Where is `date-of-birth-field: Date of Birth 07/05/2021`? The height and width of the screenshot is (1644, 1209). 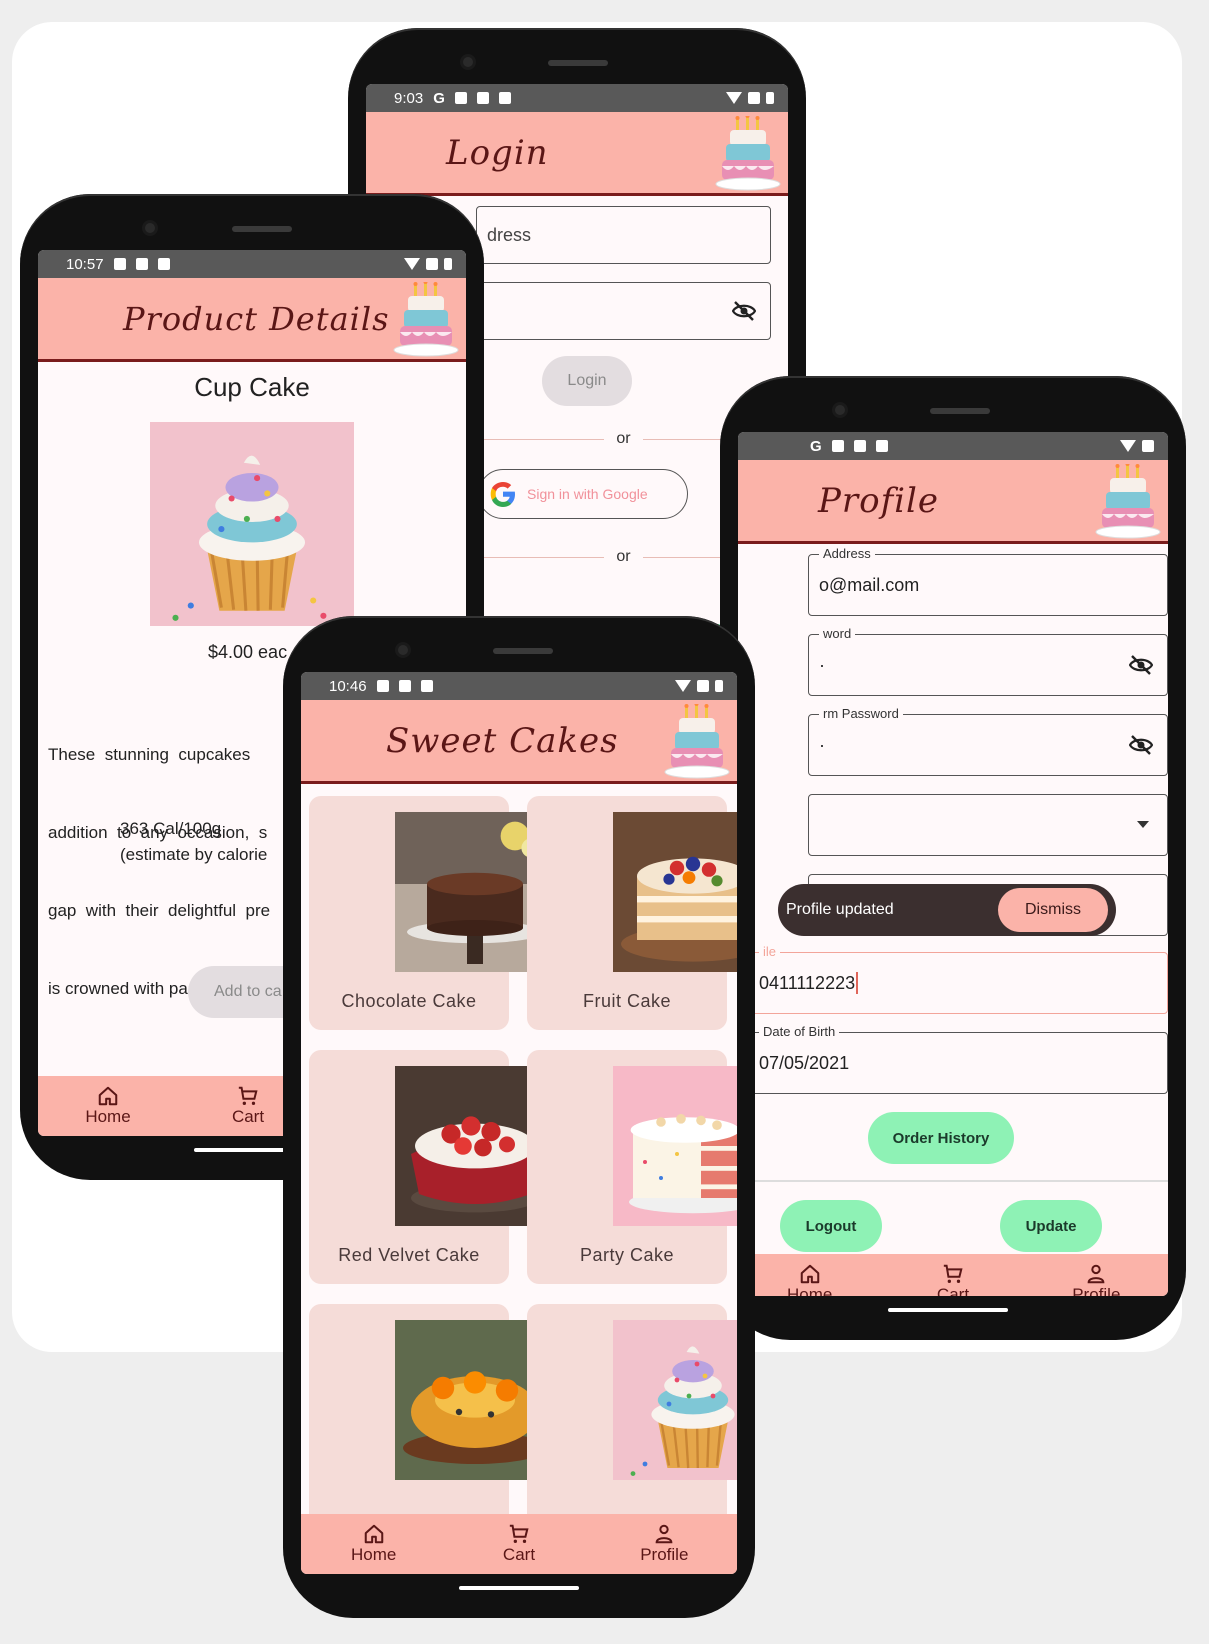
date-of-birth-field: Date of Birth 07/05/2021 is located at coordinates (958, 1059).